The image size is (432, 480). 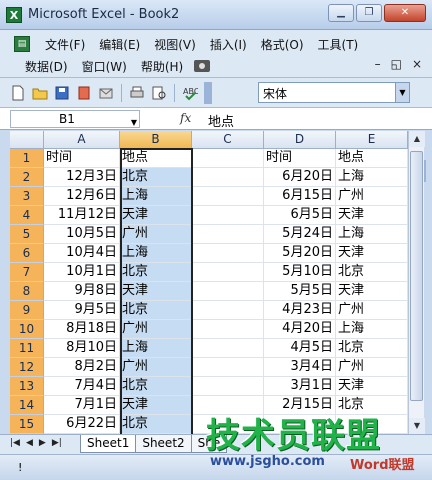 I want to click on cell-e: 地点, so click(x=372, y=158).